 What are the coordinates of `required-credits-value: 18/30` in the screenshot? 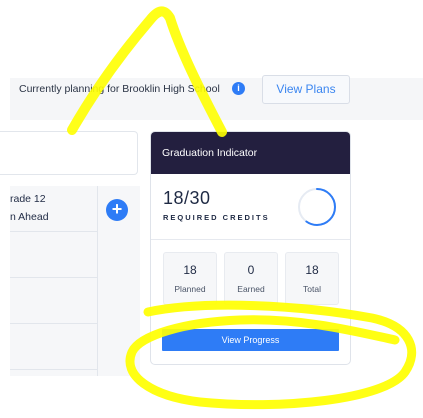 It's located at (187, 198).